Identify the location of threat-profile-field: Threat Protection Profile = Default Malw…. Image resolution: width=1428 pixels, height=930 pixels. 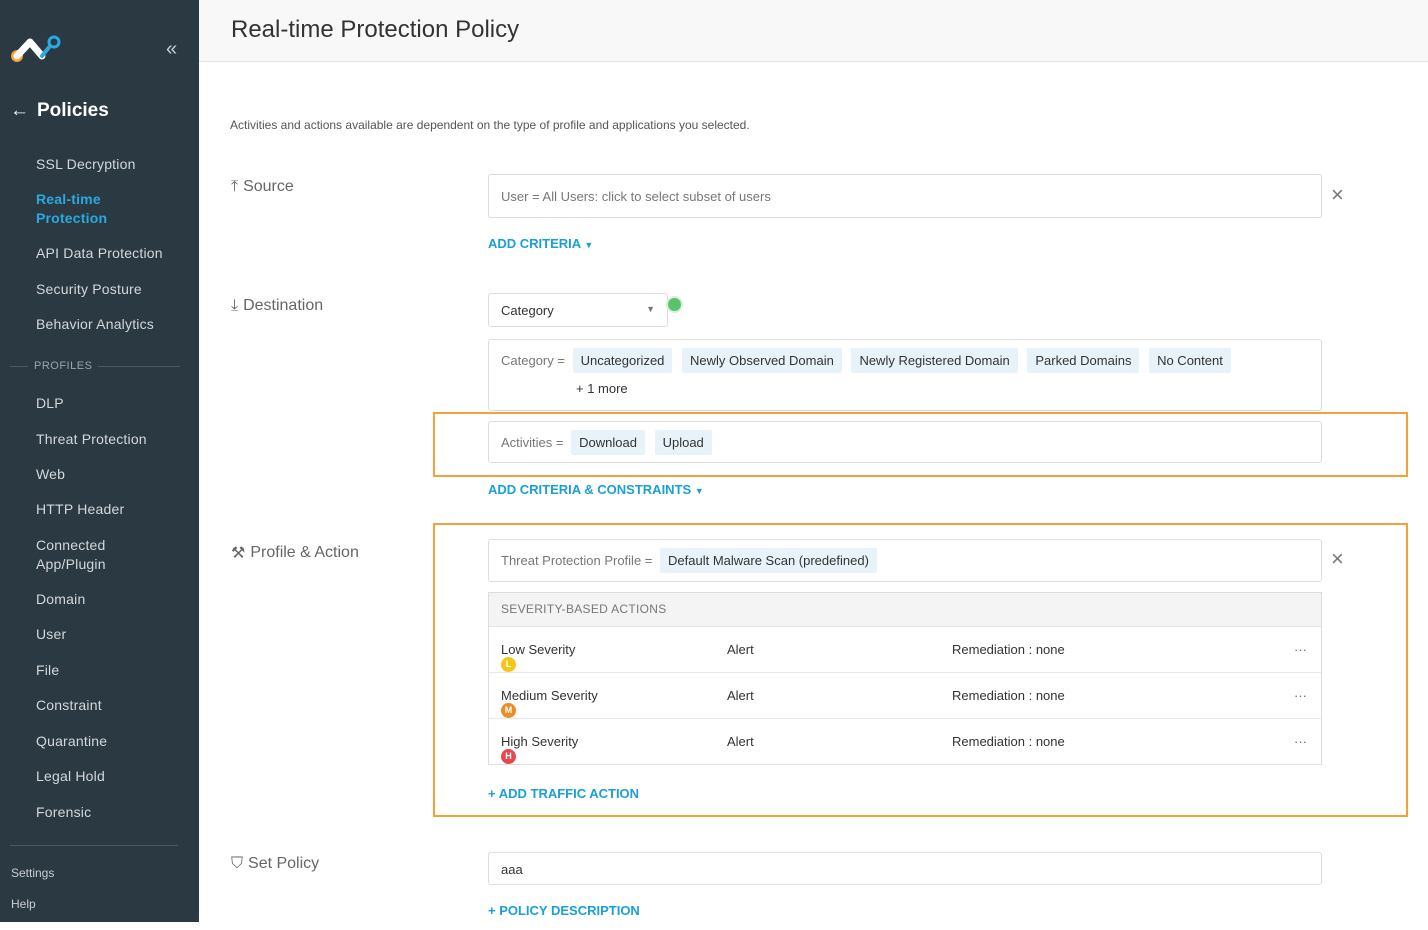
(905, 560).